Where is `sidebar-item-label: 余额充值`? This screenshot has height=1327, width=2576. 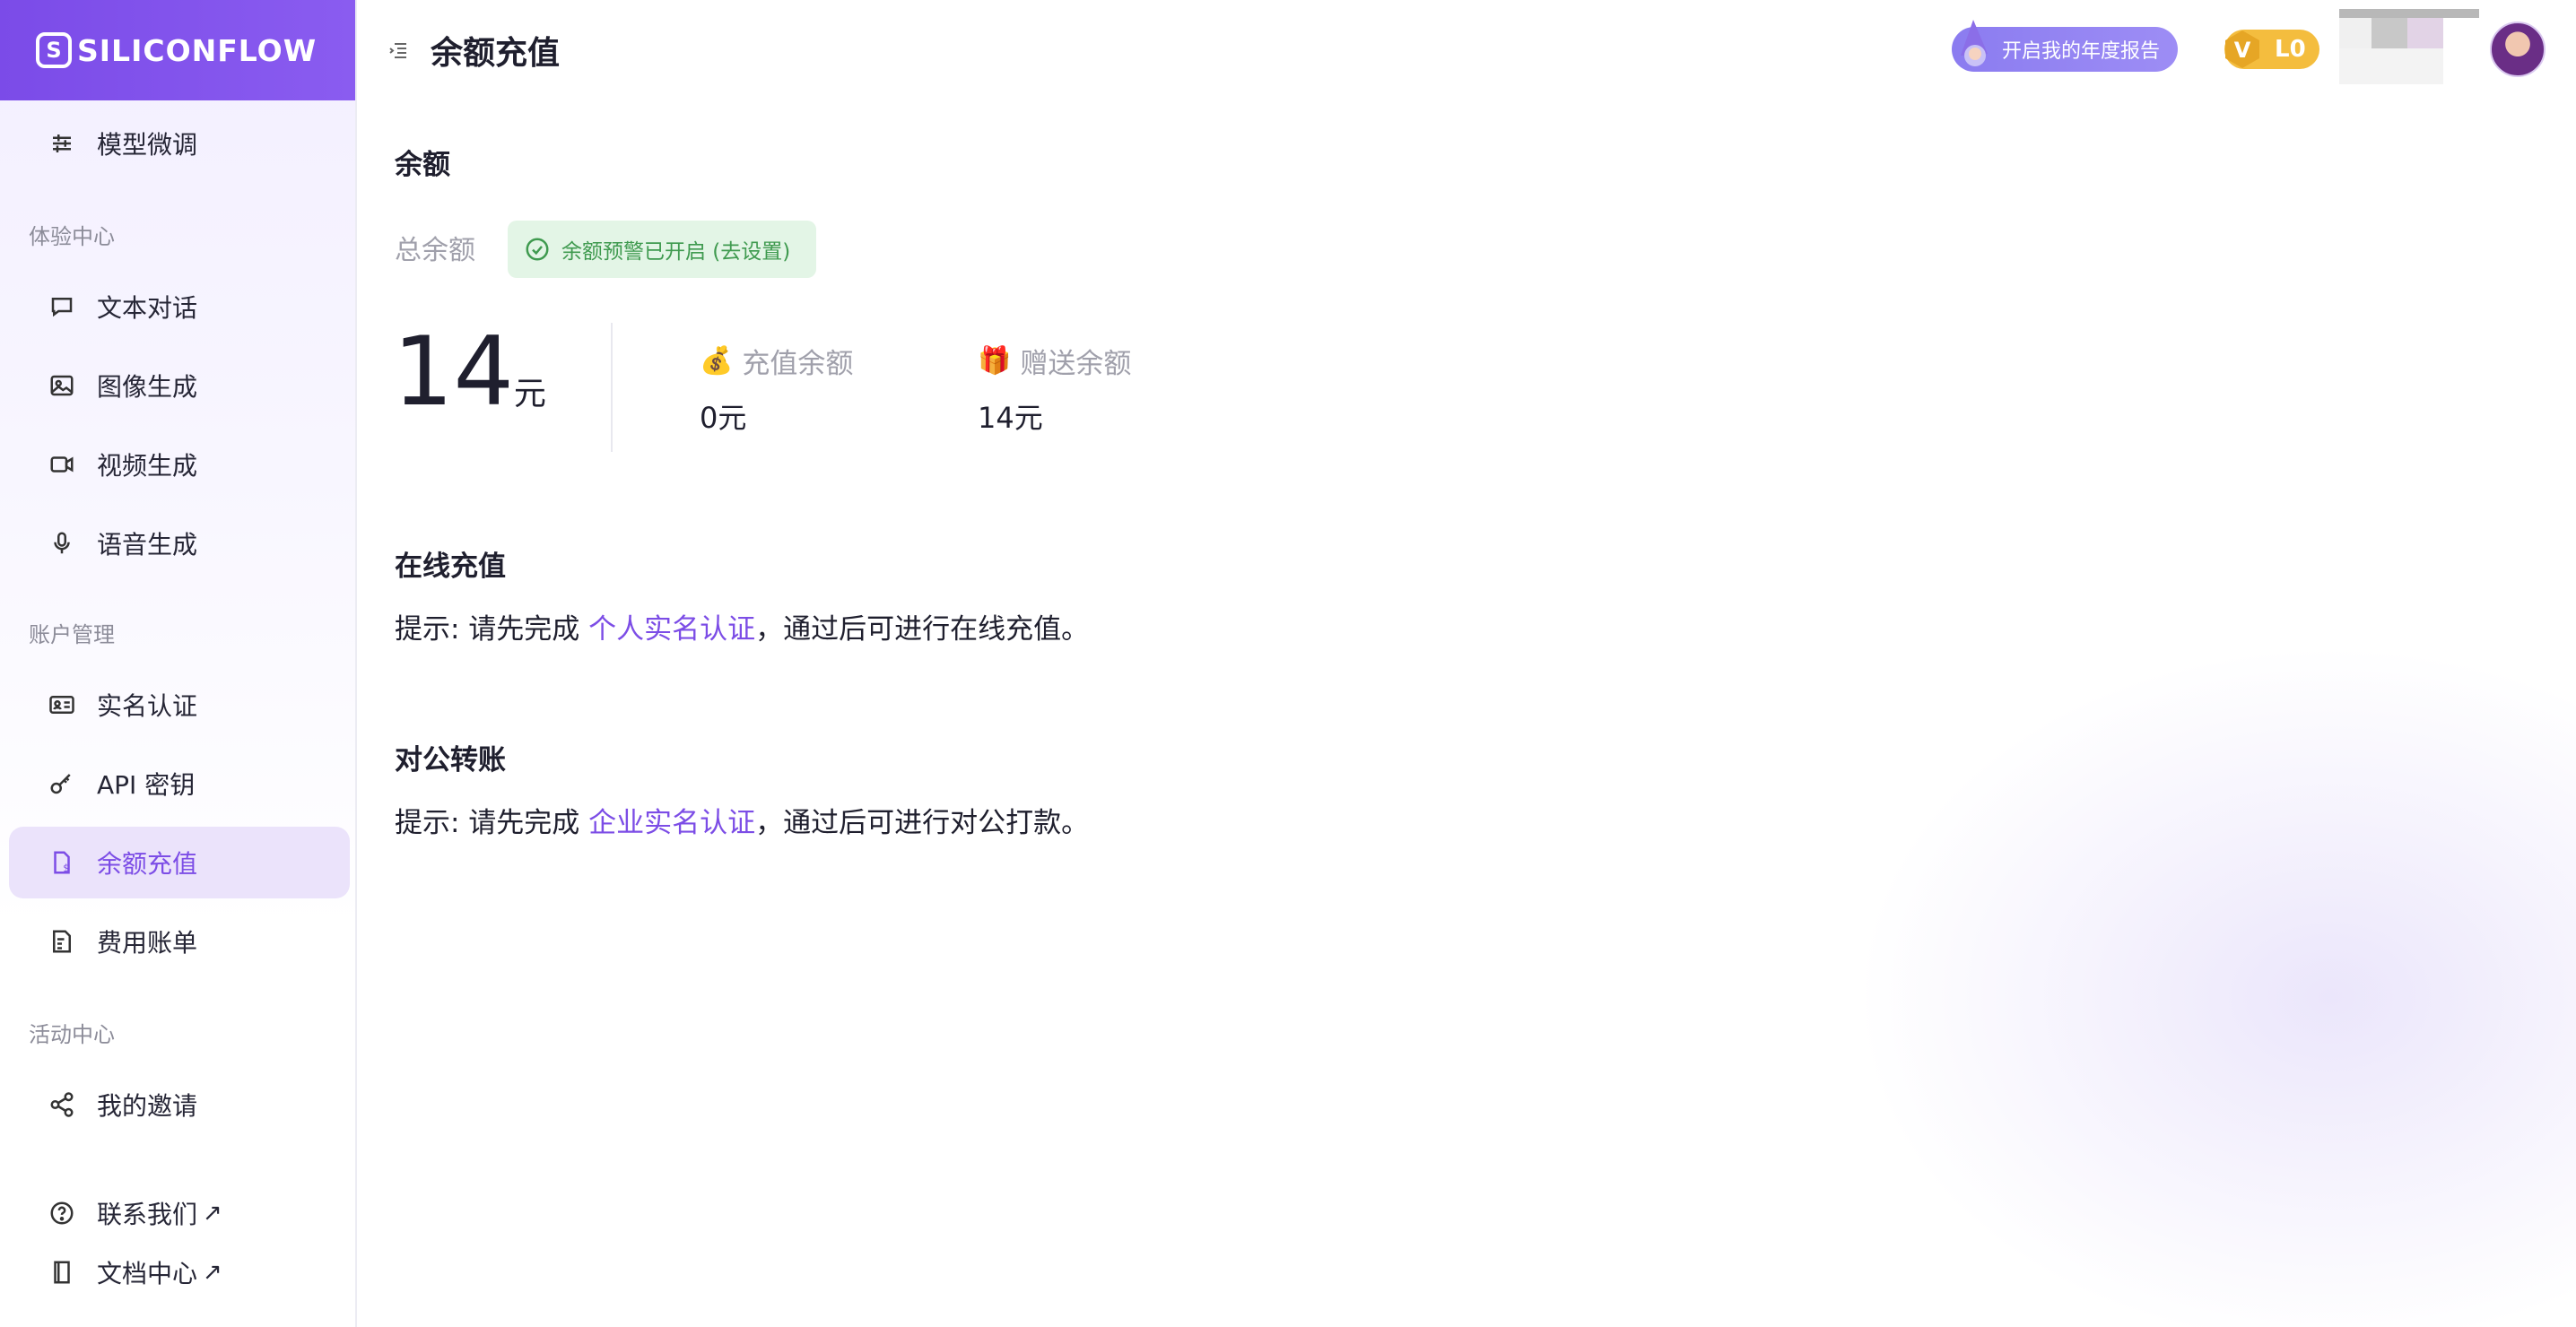
sidebar-item-label: 余额充值 is located at coordinates (147, 864).